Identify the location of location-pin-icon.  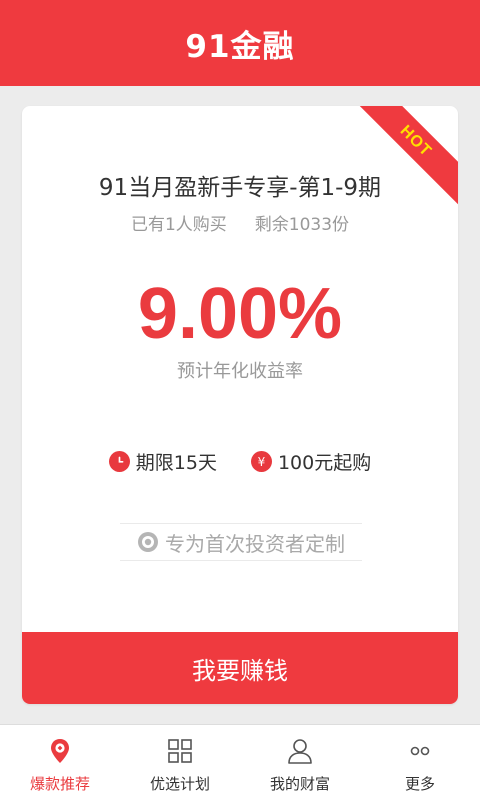
(60, 751).